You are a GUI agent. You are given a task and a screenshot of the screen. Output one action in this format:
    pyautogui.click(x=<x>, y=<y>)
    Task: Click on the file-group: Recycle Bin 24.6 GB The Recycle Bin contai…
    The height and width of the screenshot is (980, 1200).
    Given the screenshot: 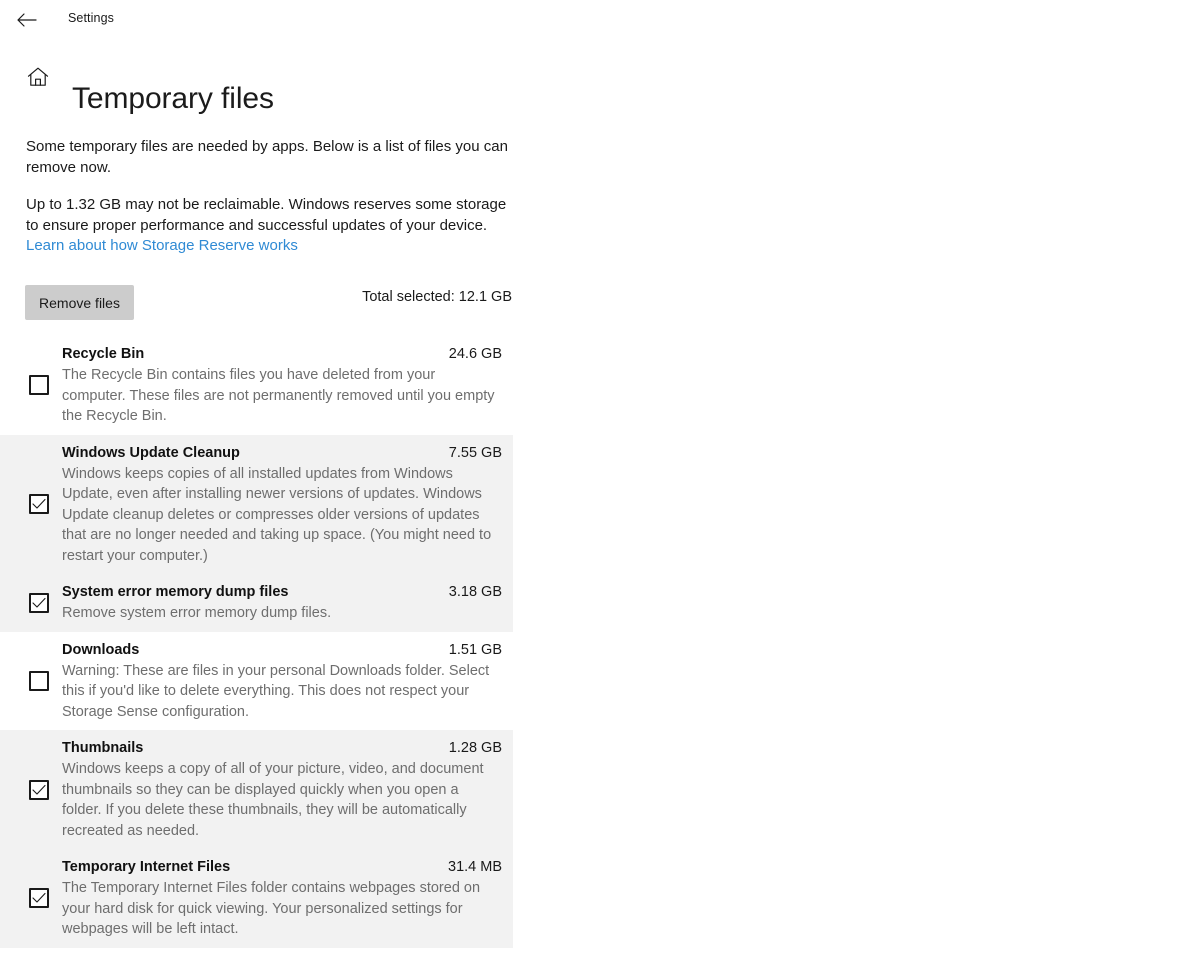 What is the action you would take?
    pyautogui.click(x=256, y=385)
    